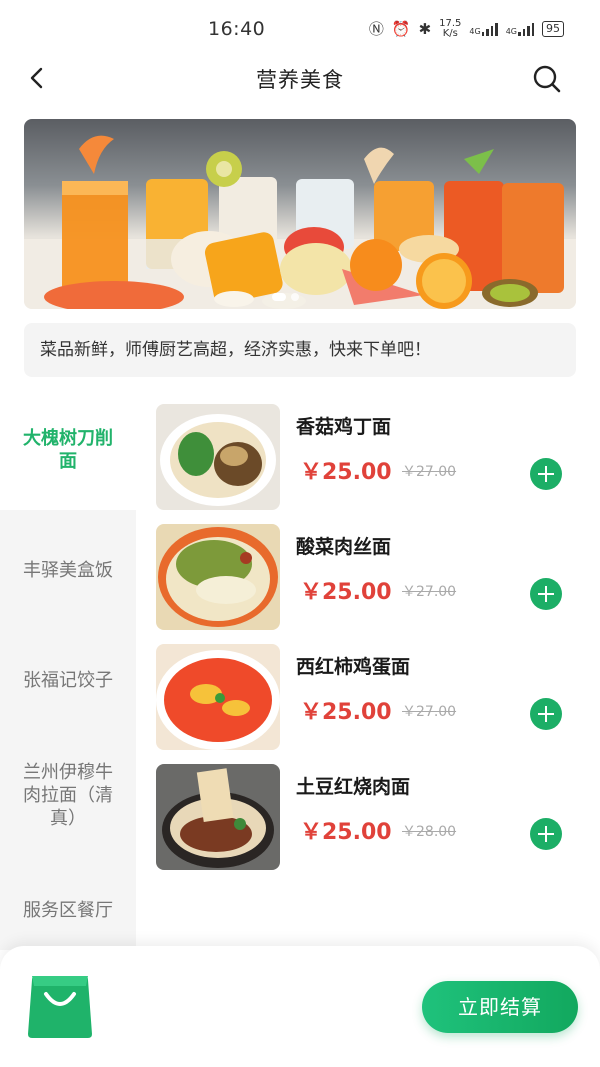  I want to click on category-item: 兰州伊穆牛肉拉面（清真）, so click(68, 795).